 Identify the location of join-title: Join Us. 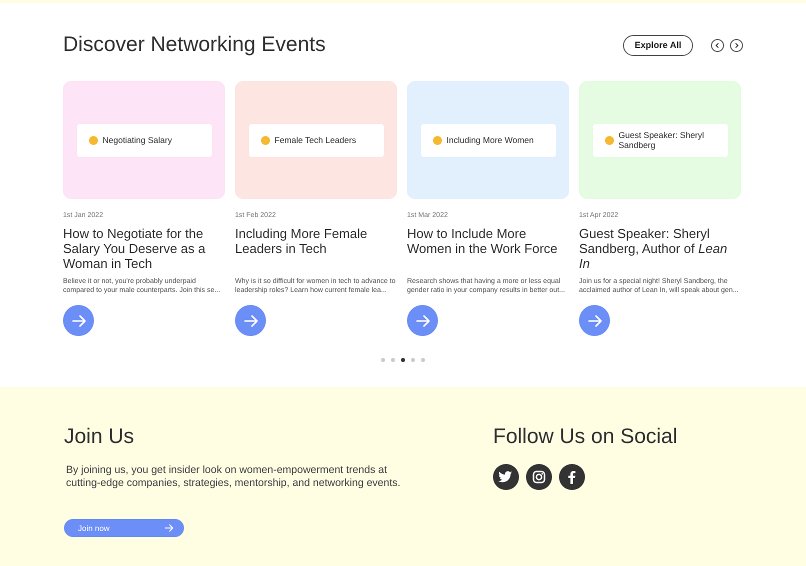
(100, 437).